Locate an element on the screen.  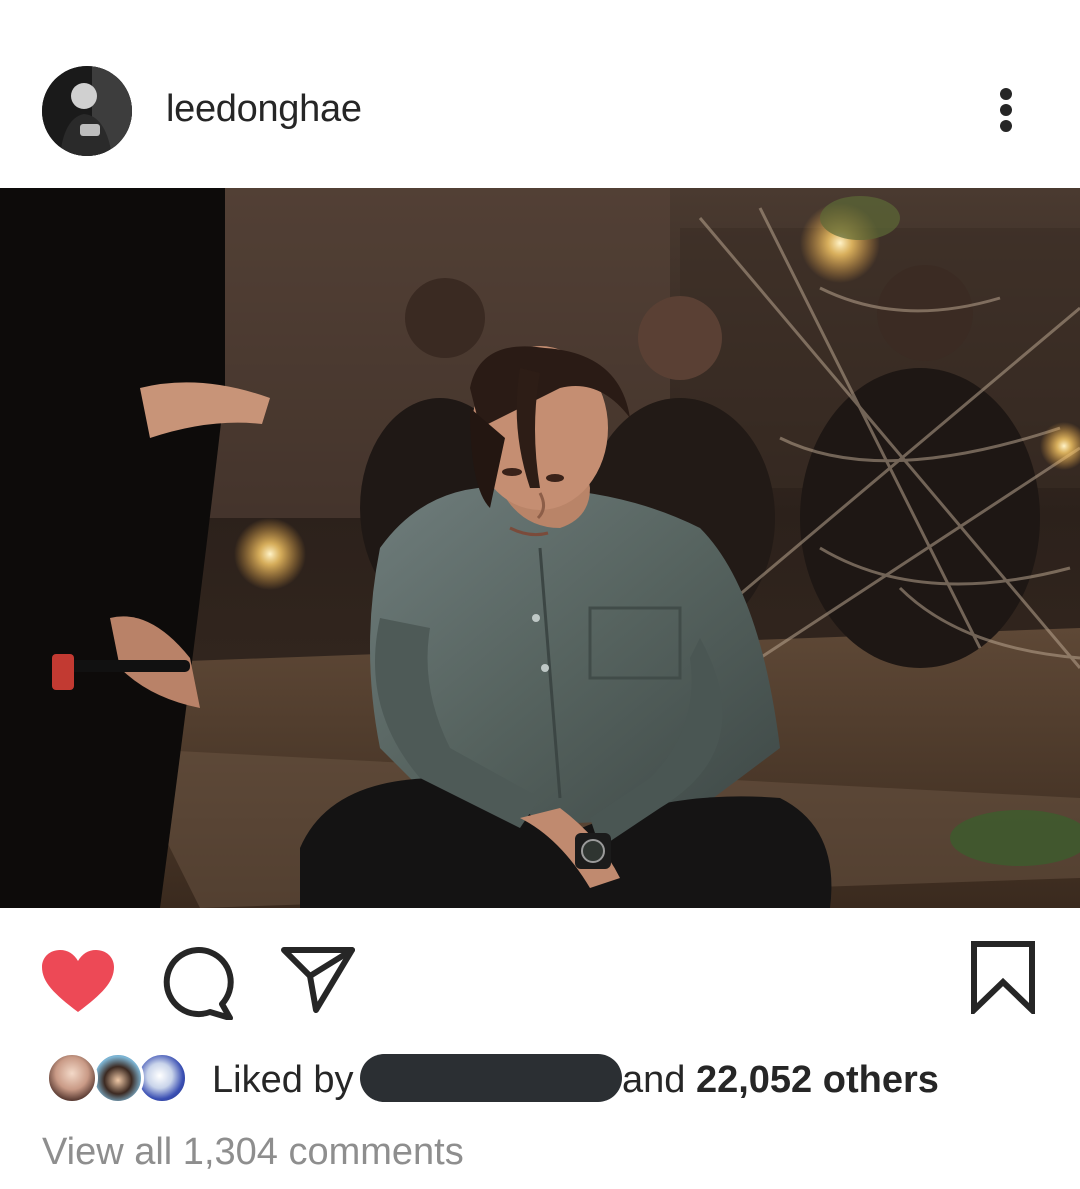
paper-plane-icon is located at coordinates (318, 980).